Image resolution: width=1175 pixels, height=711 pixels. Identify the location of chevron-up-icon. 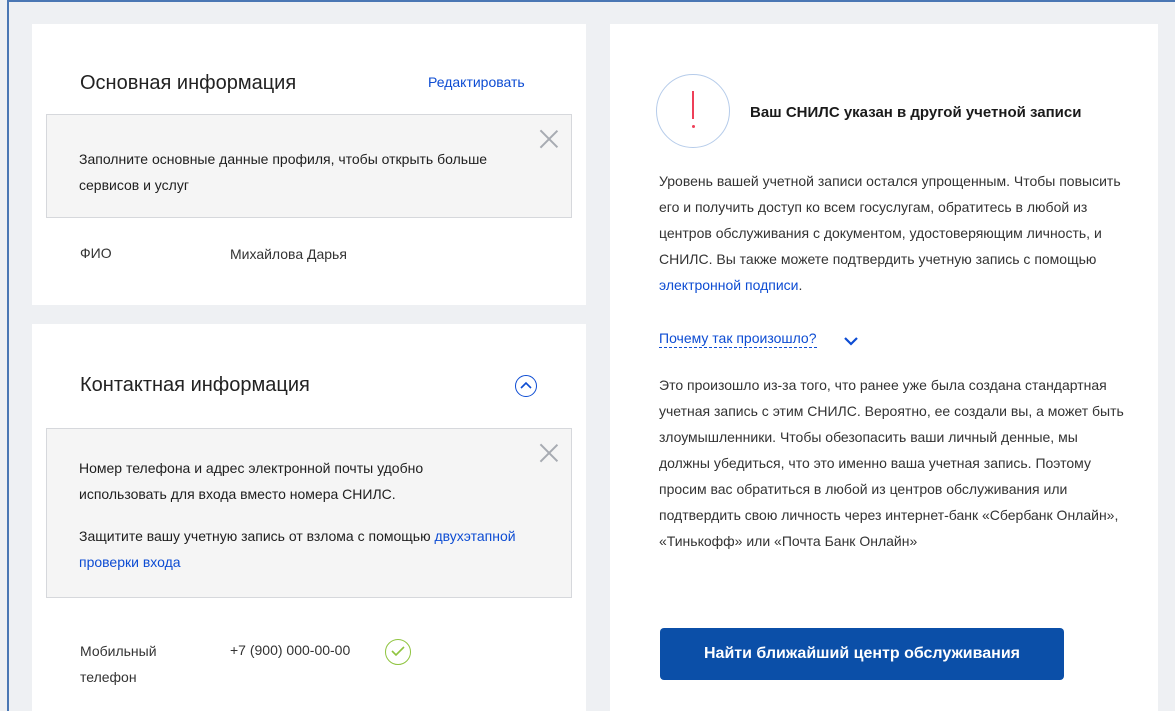
(526, 386).